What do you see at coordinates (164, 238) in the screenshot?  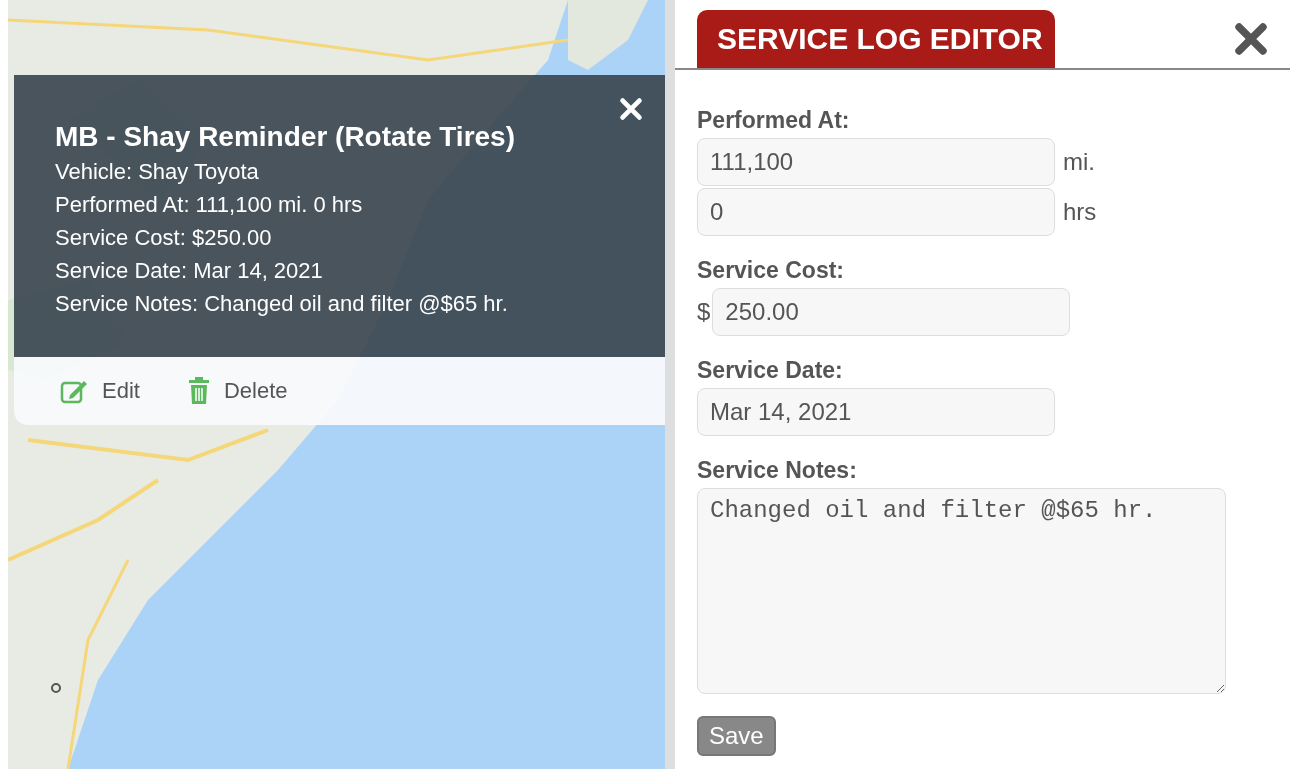 I see `detail-line: Service Cost: $250.00` at bounding box center [164, 238].